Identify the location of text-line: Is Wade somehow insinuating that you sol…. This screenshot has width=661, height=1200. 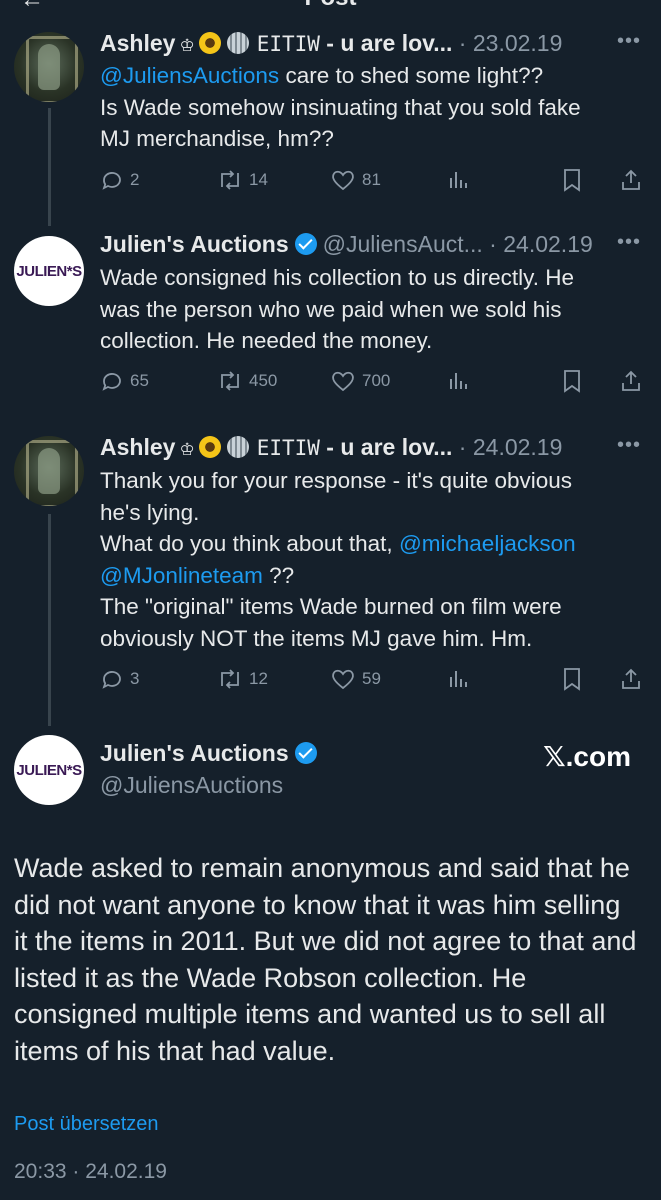
(340, 107).